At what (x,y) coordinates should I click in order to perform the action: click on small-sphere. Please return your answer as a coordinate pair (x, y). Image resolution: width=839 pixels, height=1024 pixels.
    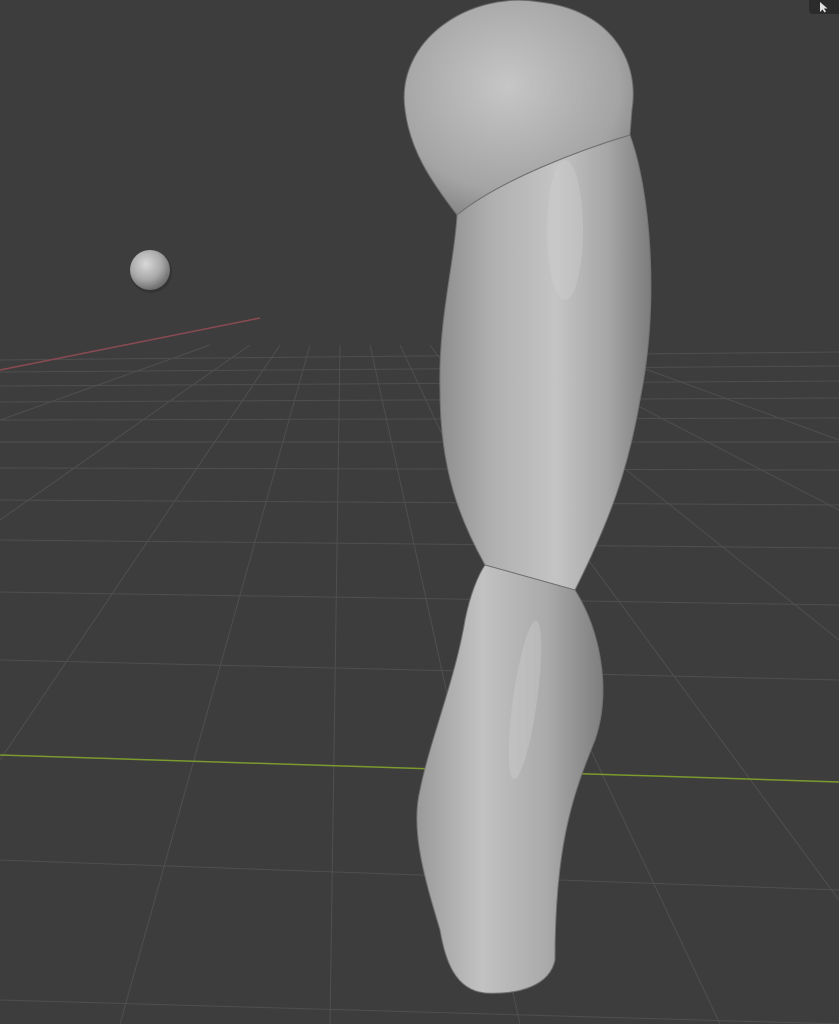
    Looking at the image, I should click on (151, 271).